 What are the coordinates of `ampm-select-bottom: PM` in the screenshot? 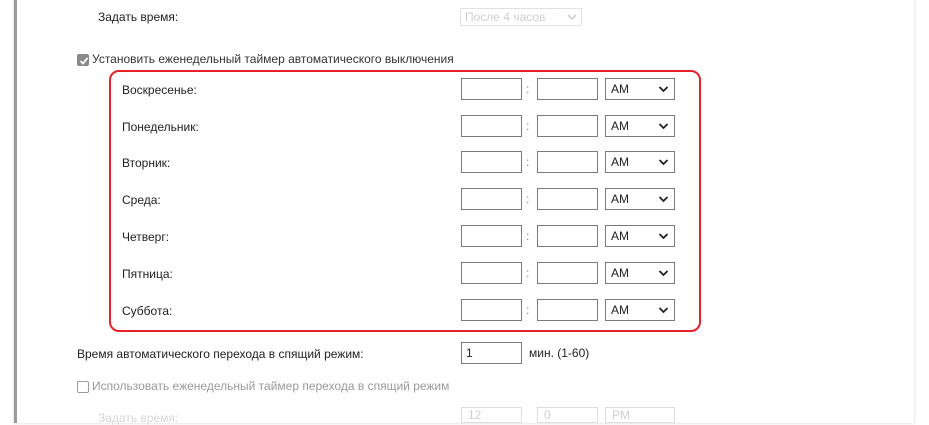 It's located at (640, 415).